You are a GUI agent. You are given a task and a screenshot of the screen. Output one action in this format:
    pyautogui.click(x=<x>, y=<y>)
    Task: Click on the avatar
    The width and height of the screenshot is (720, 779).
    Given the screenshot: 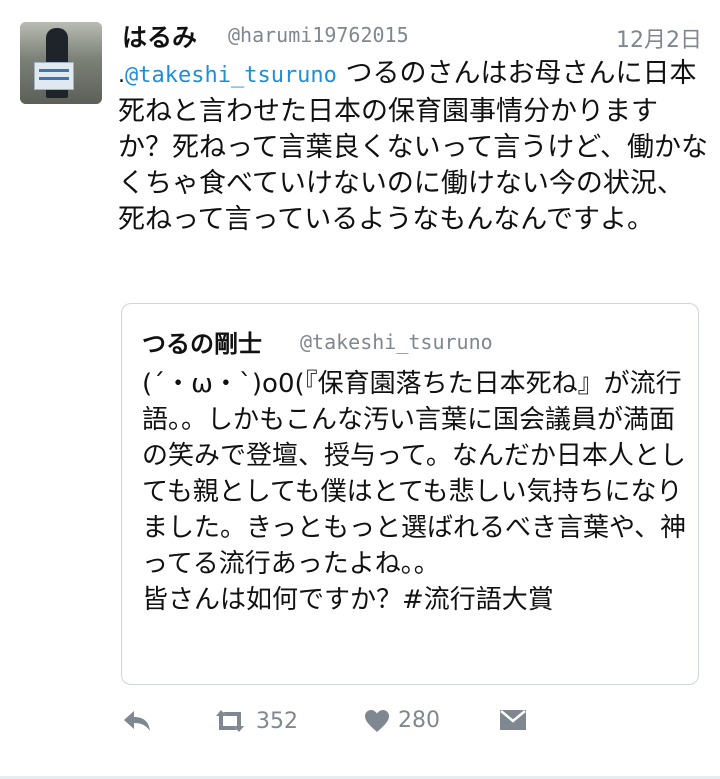 What is the action you would take?
    pyautogui.click(x=61, y=63)
    